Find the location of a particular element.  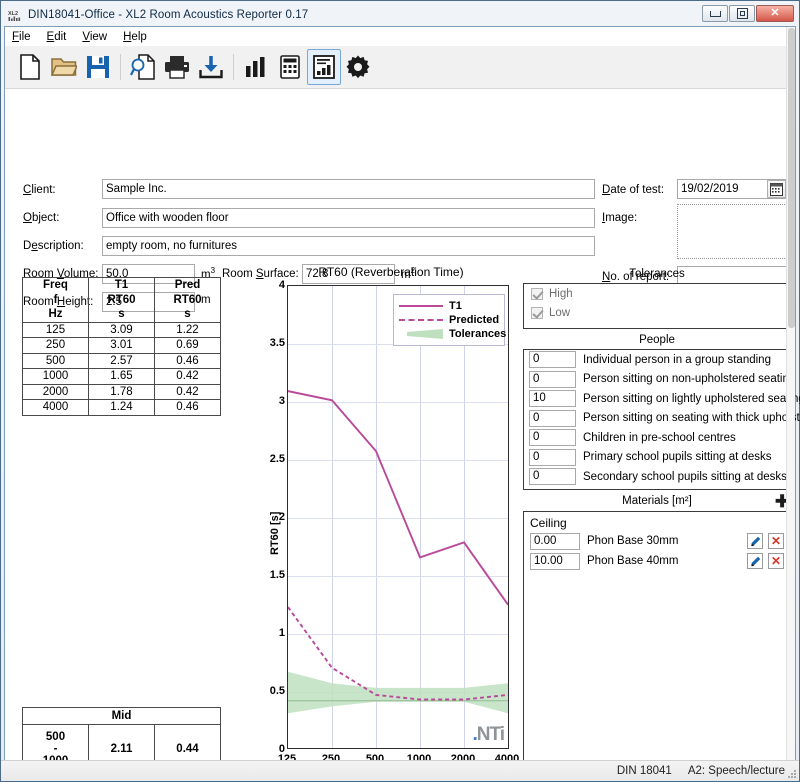

people-label: Secondary school pupils sitting at desks is located at coordinates (685, 476).